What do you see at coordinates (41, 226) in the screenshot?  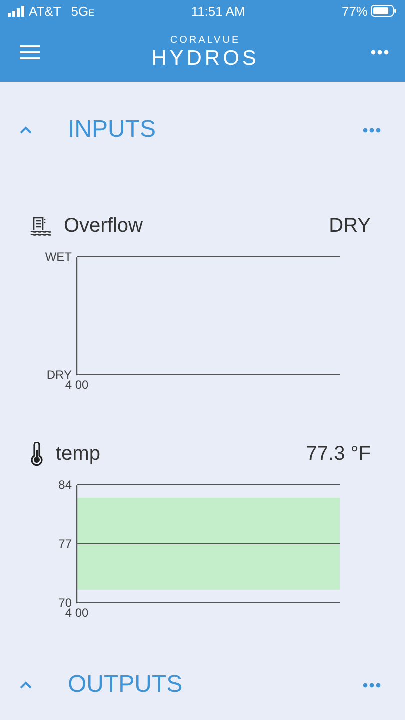 I see `tank-icon` at bounding box center [41, 226].